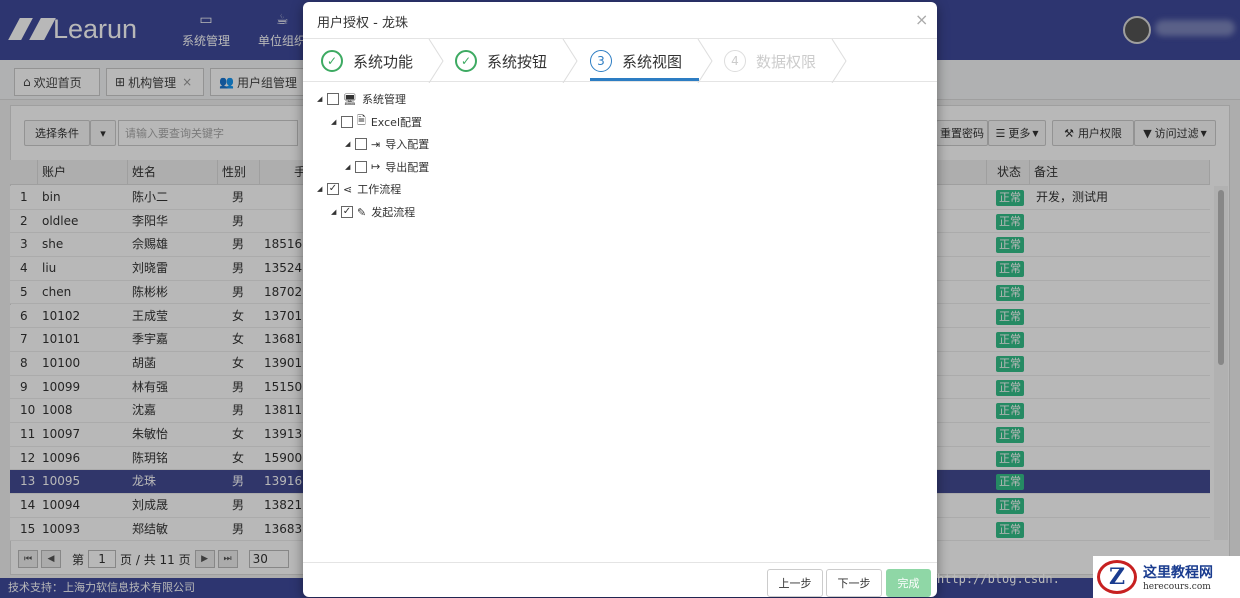 Image resolution: width=1240 pixels, height=598 pixels. What do you see at coordinates (376, 167) in the screenshot?
I see `sign-out-icon: ↦` at bounding box center [376, 167].